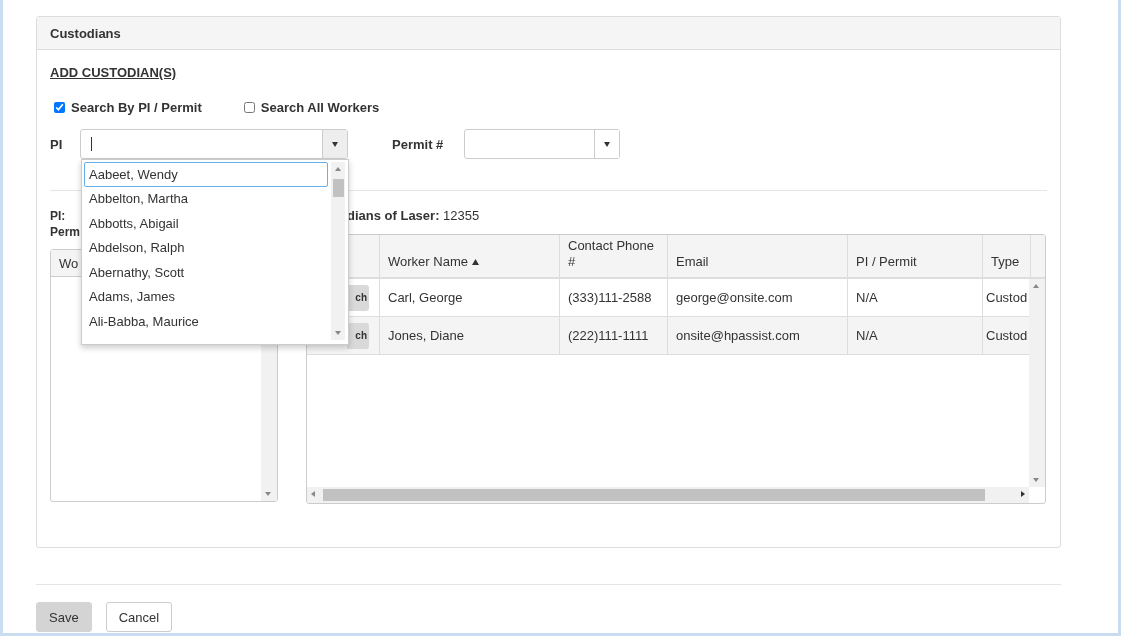 The image size is (1121, 636). Describe the element at coordinates (614, 256) in the screenshot. I see `column-header: Contact Phone #` at that location.